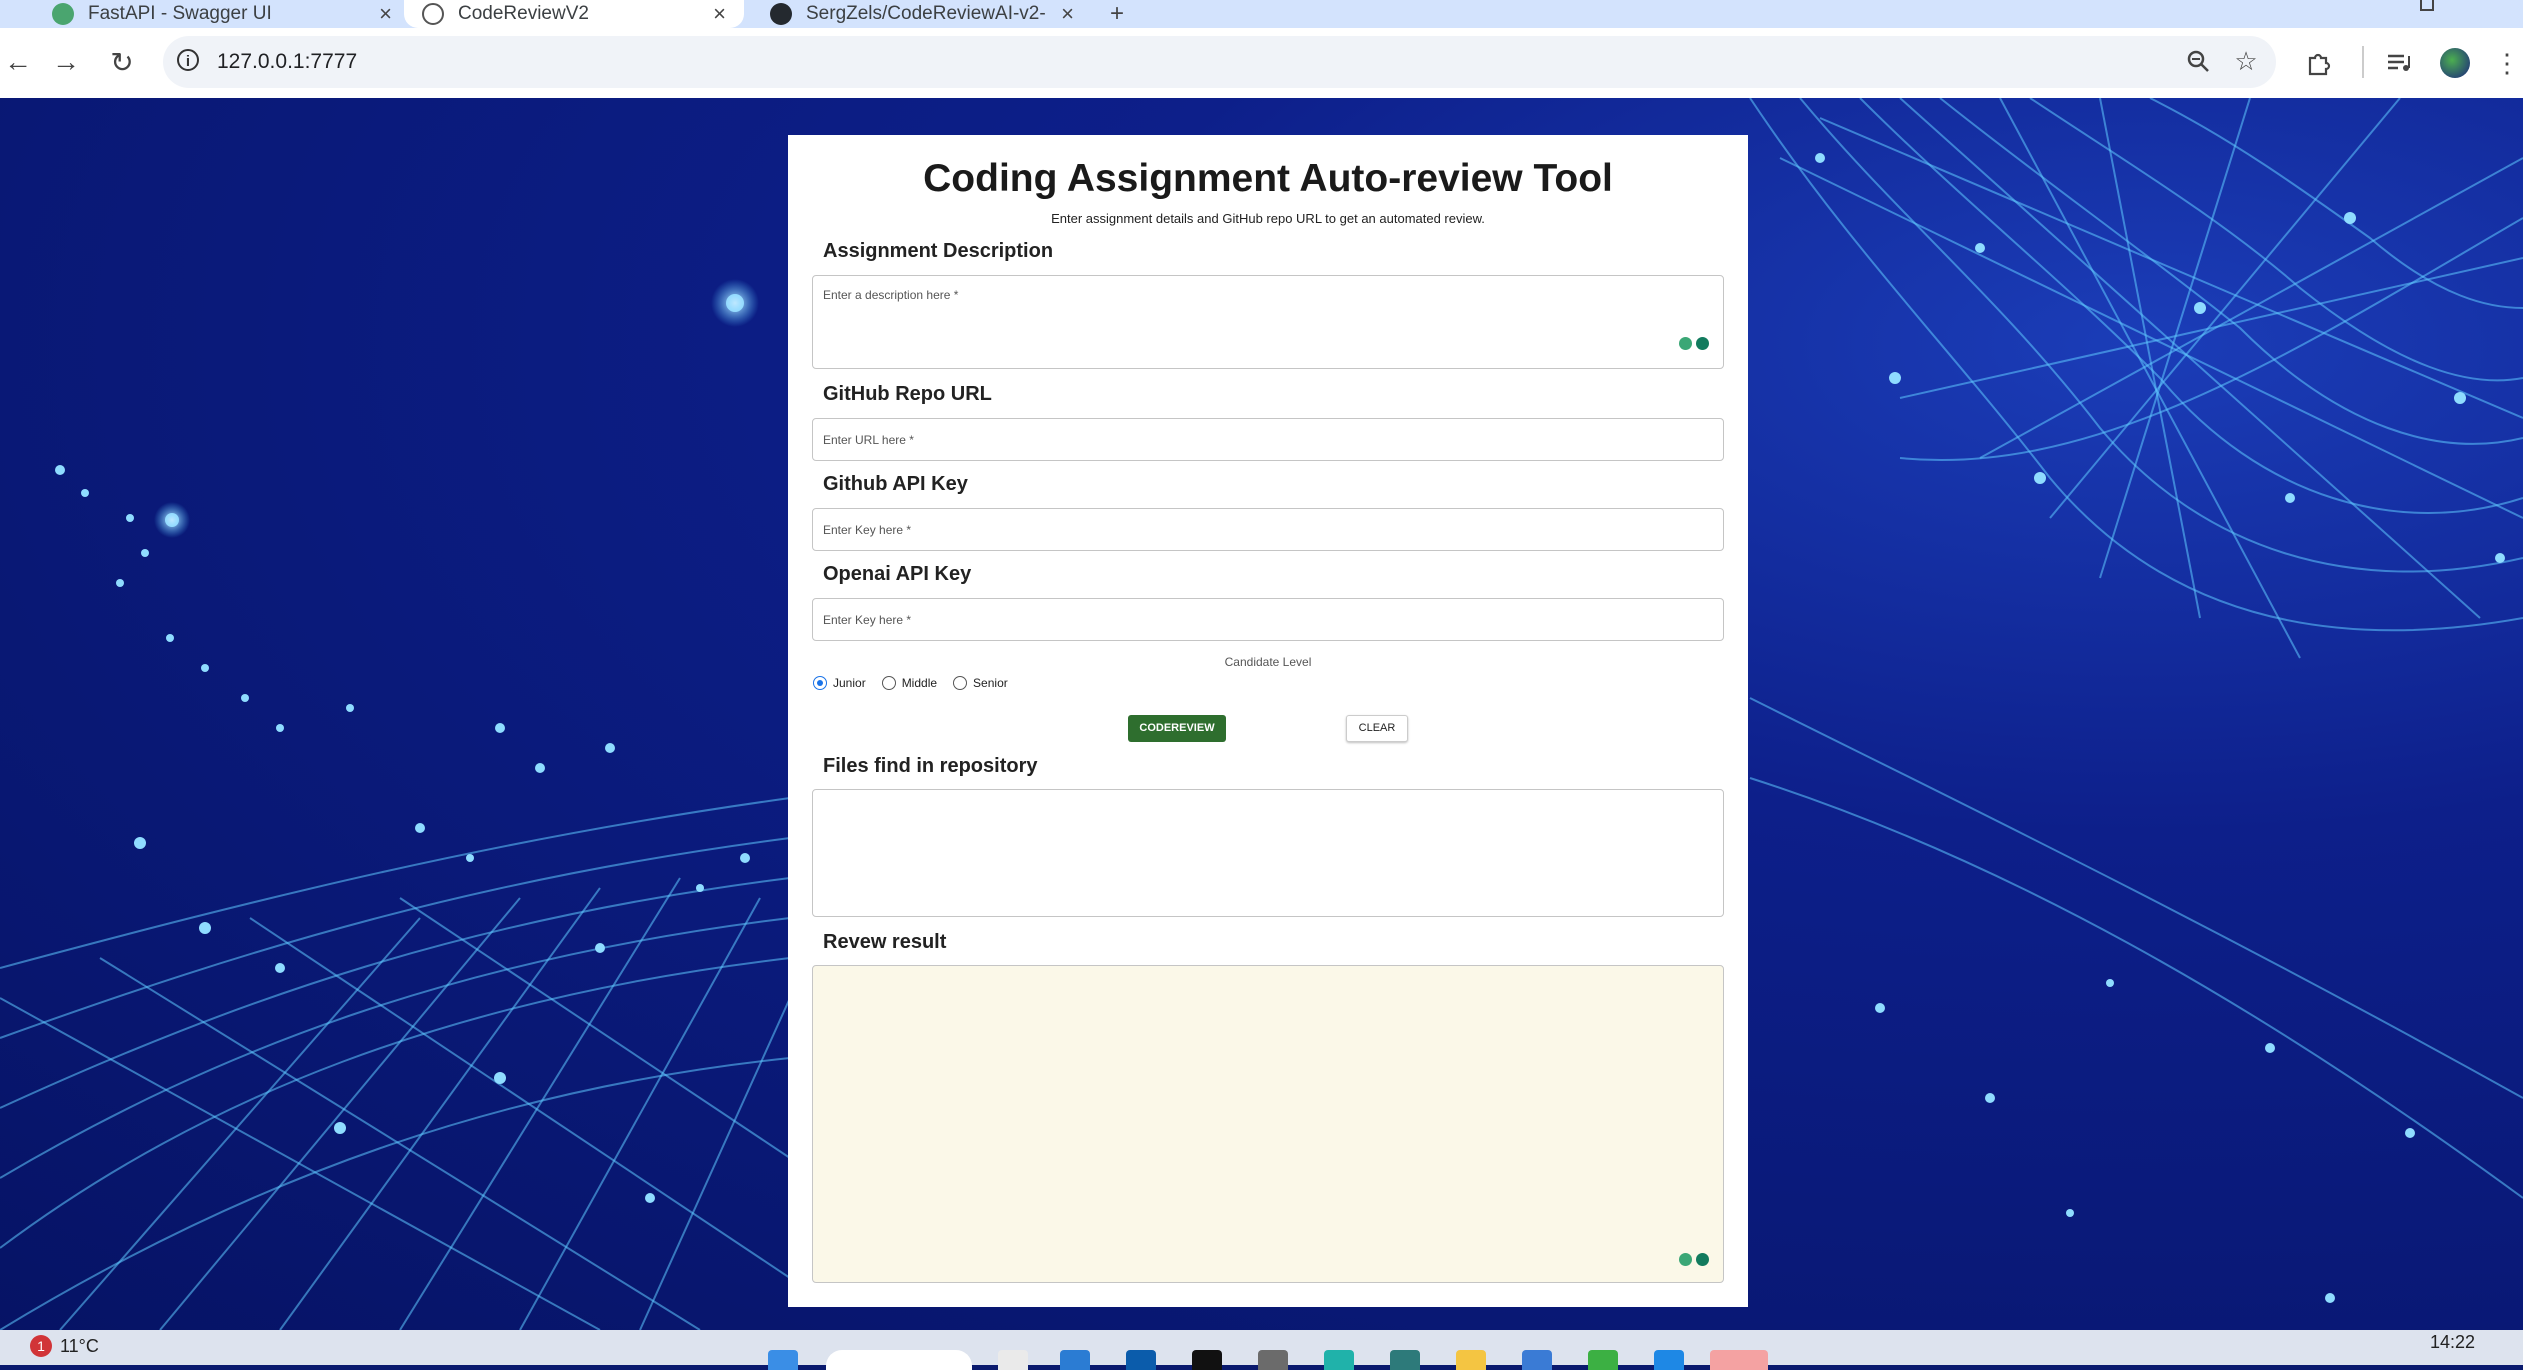  I want to click on page-title: Coding Assignment Auto-review Tool, so click(1268, 178).